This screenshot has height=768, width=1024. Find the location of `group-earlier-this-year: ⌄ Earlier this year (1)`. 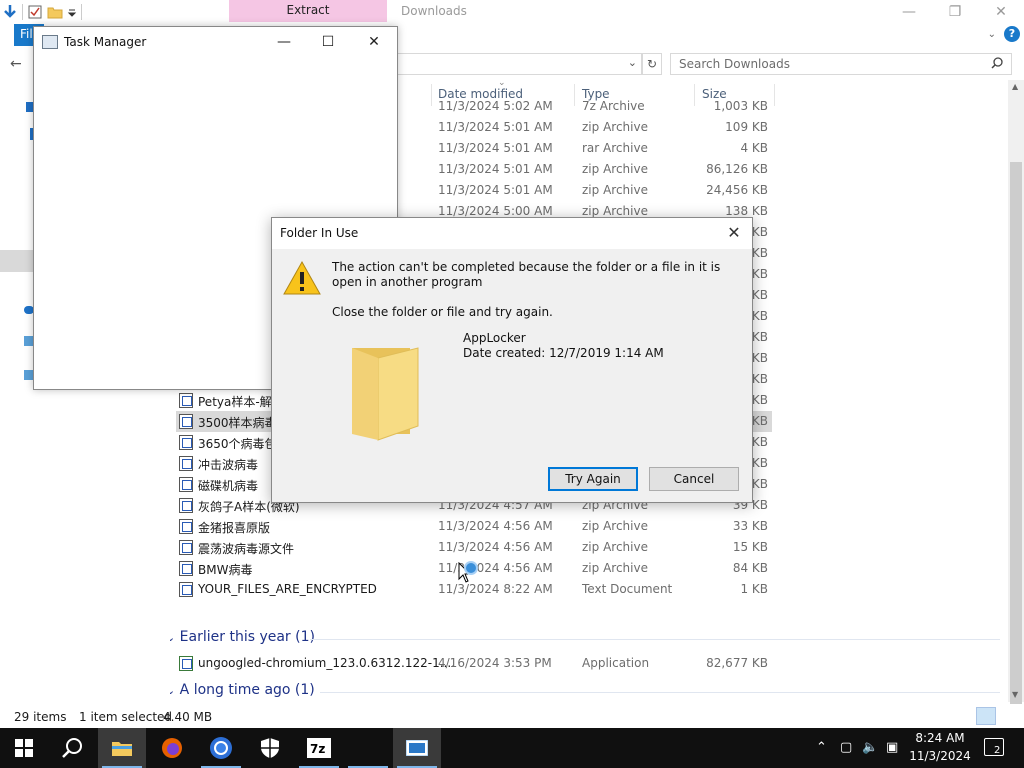

group-earlier-this-year: ⌄ Earlier this year (1) is located at coordinates (242, 637).